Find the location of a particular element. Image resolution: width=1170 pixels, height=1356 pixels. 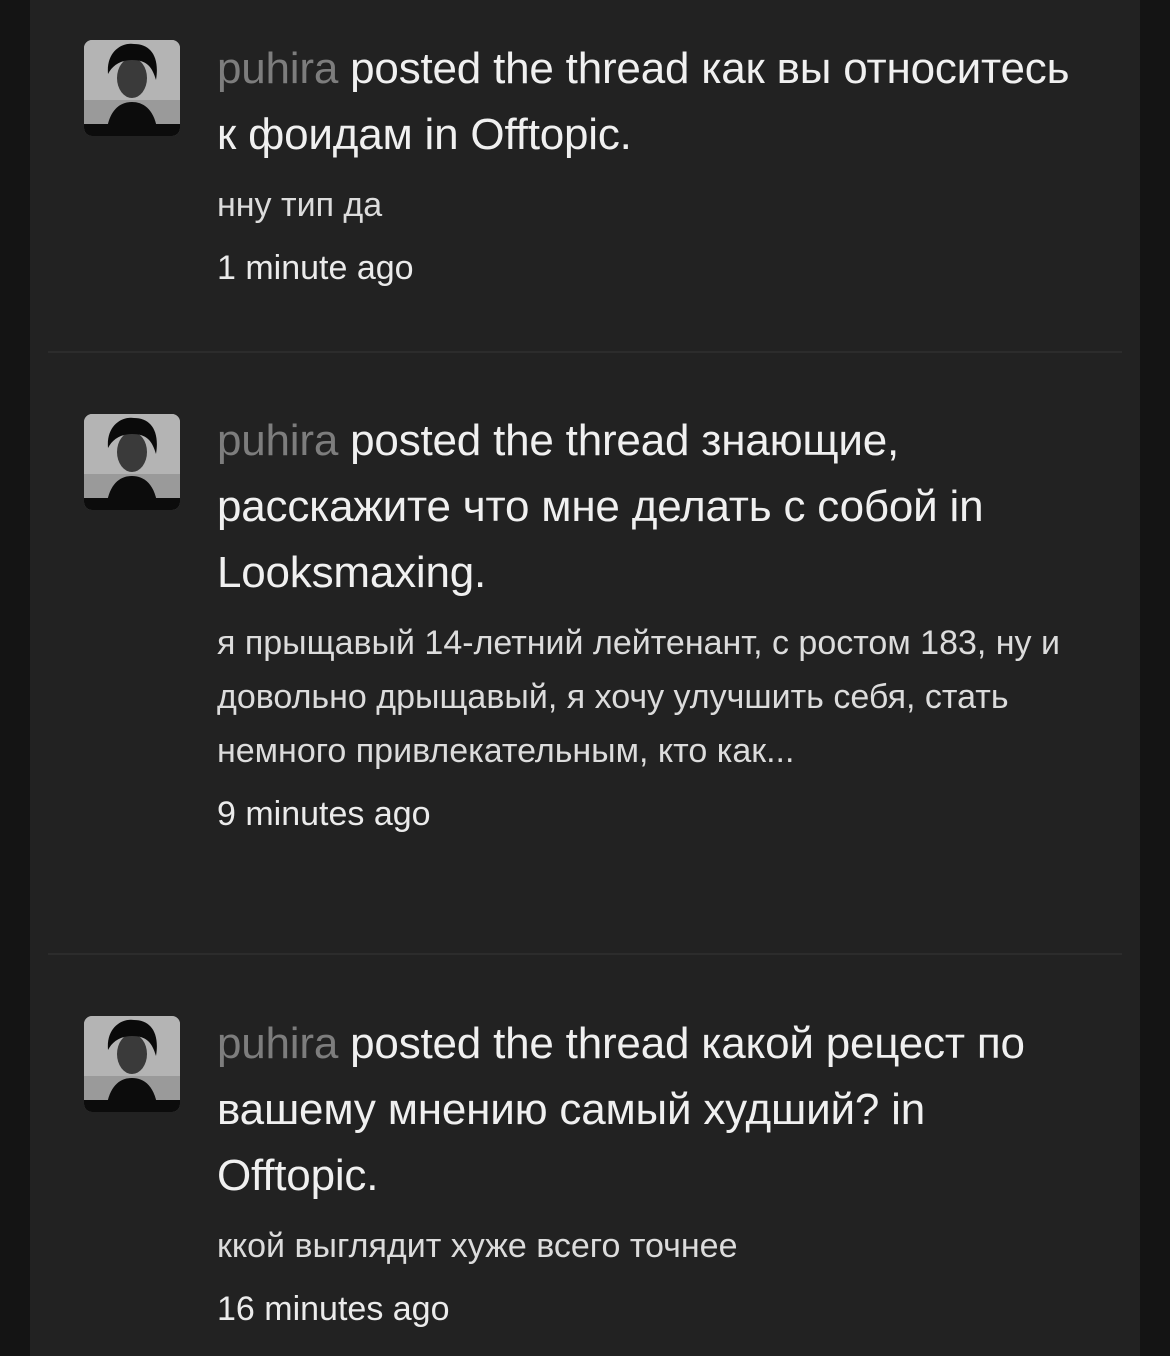

timestamp: 9 minutes ago is located at coordinates (324, 814).